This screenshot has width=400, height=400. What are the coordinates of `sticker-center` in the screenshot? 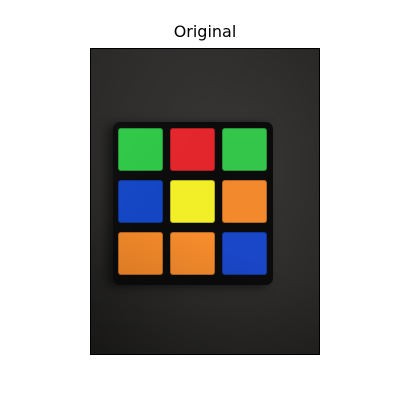 It's located at (192, 201).